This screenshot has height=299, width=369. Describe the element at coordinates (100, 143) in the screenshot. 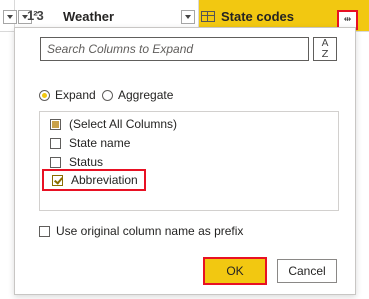

I see `list-item-label: State name` at that location.